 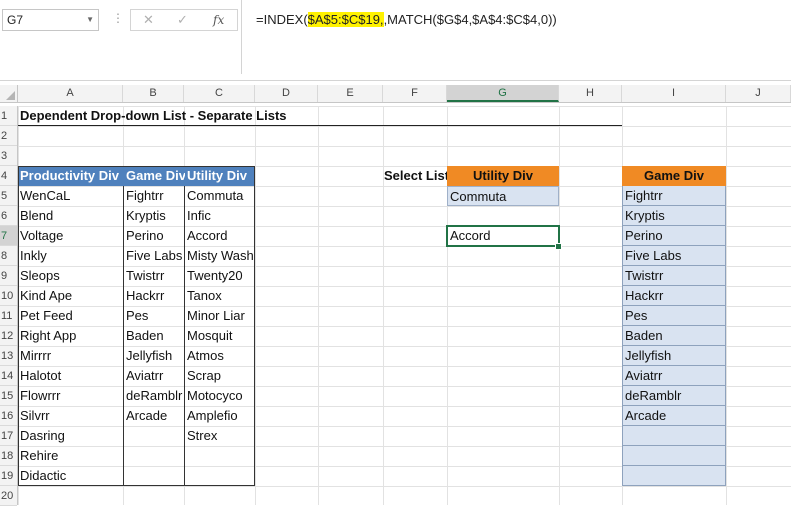 I want to click on table-header-utility: Utility Div, so click(x=220, y=176).